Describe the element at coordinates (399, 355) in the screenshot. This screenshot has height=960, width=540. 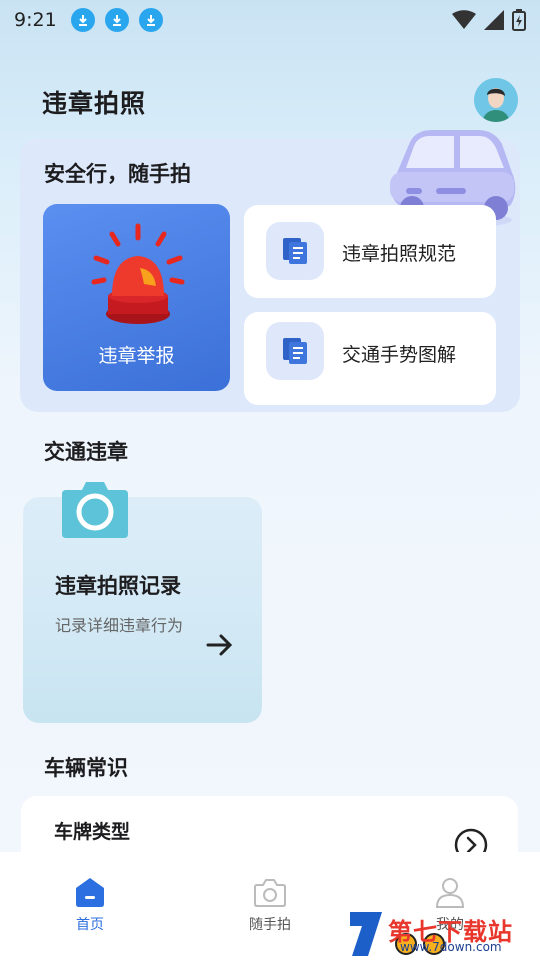
I see `gestures-card-label: 交通手势图解` at that location.